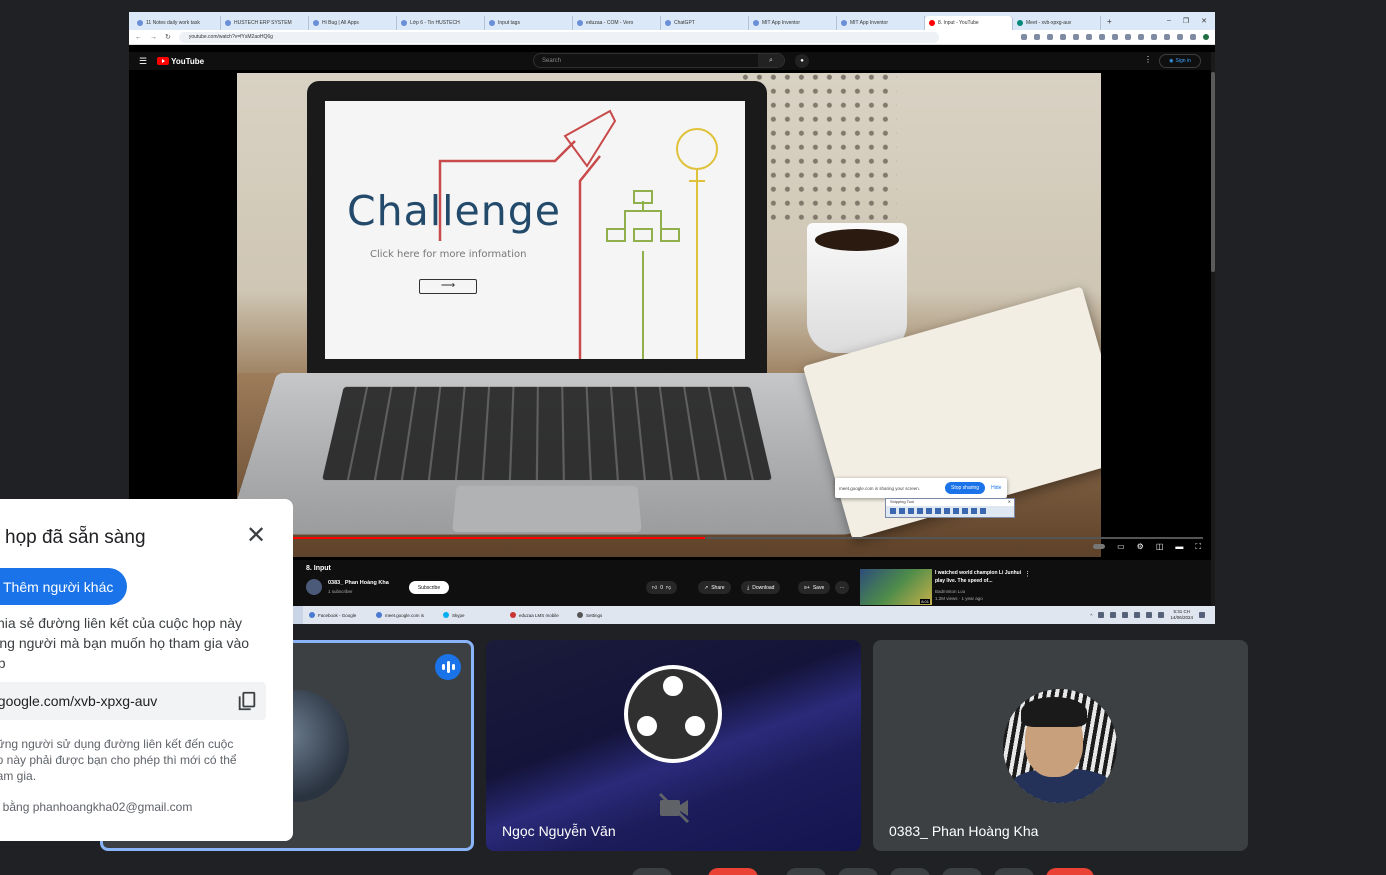 The image size is (1386, 875). I want to click on minimize-icon: –, so click(1169, 21).